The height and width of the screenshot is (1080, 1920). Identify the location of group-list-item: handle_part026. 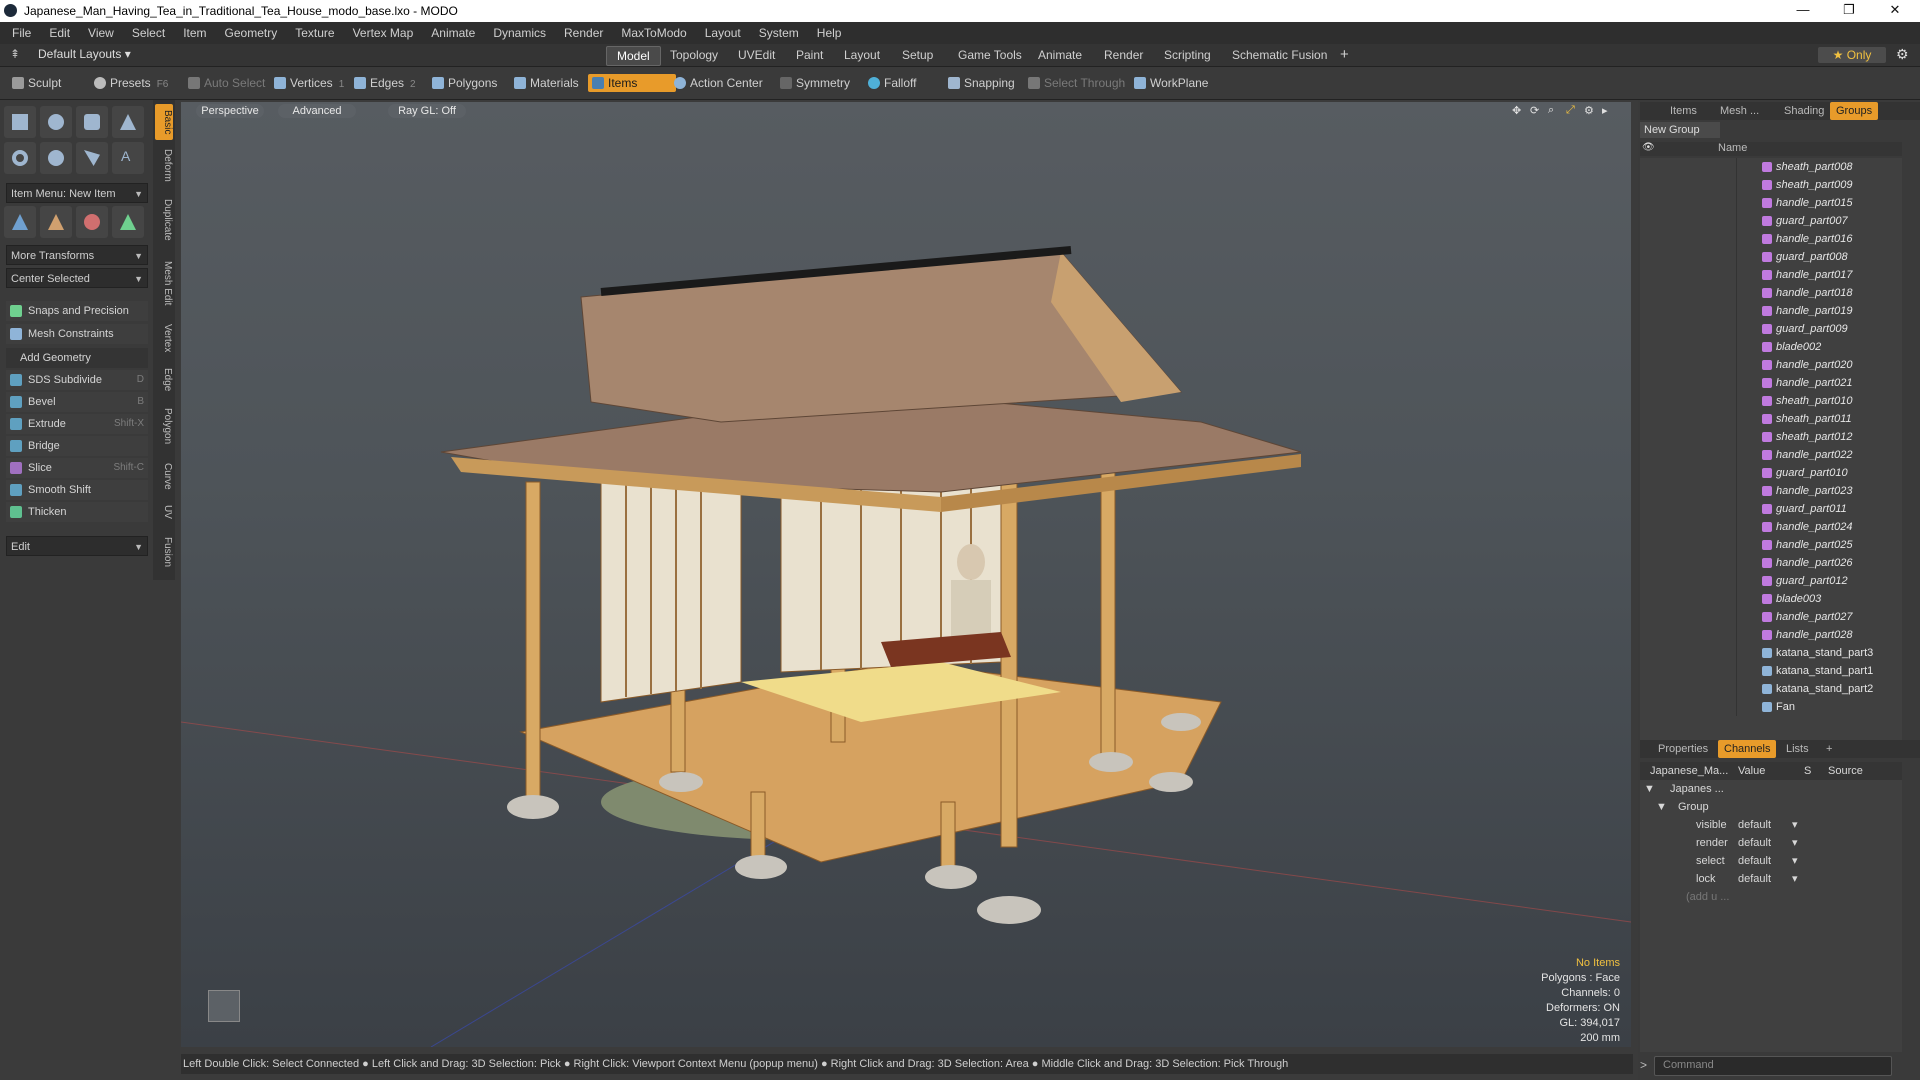
(1771, 563).